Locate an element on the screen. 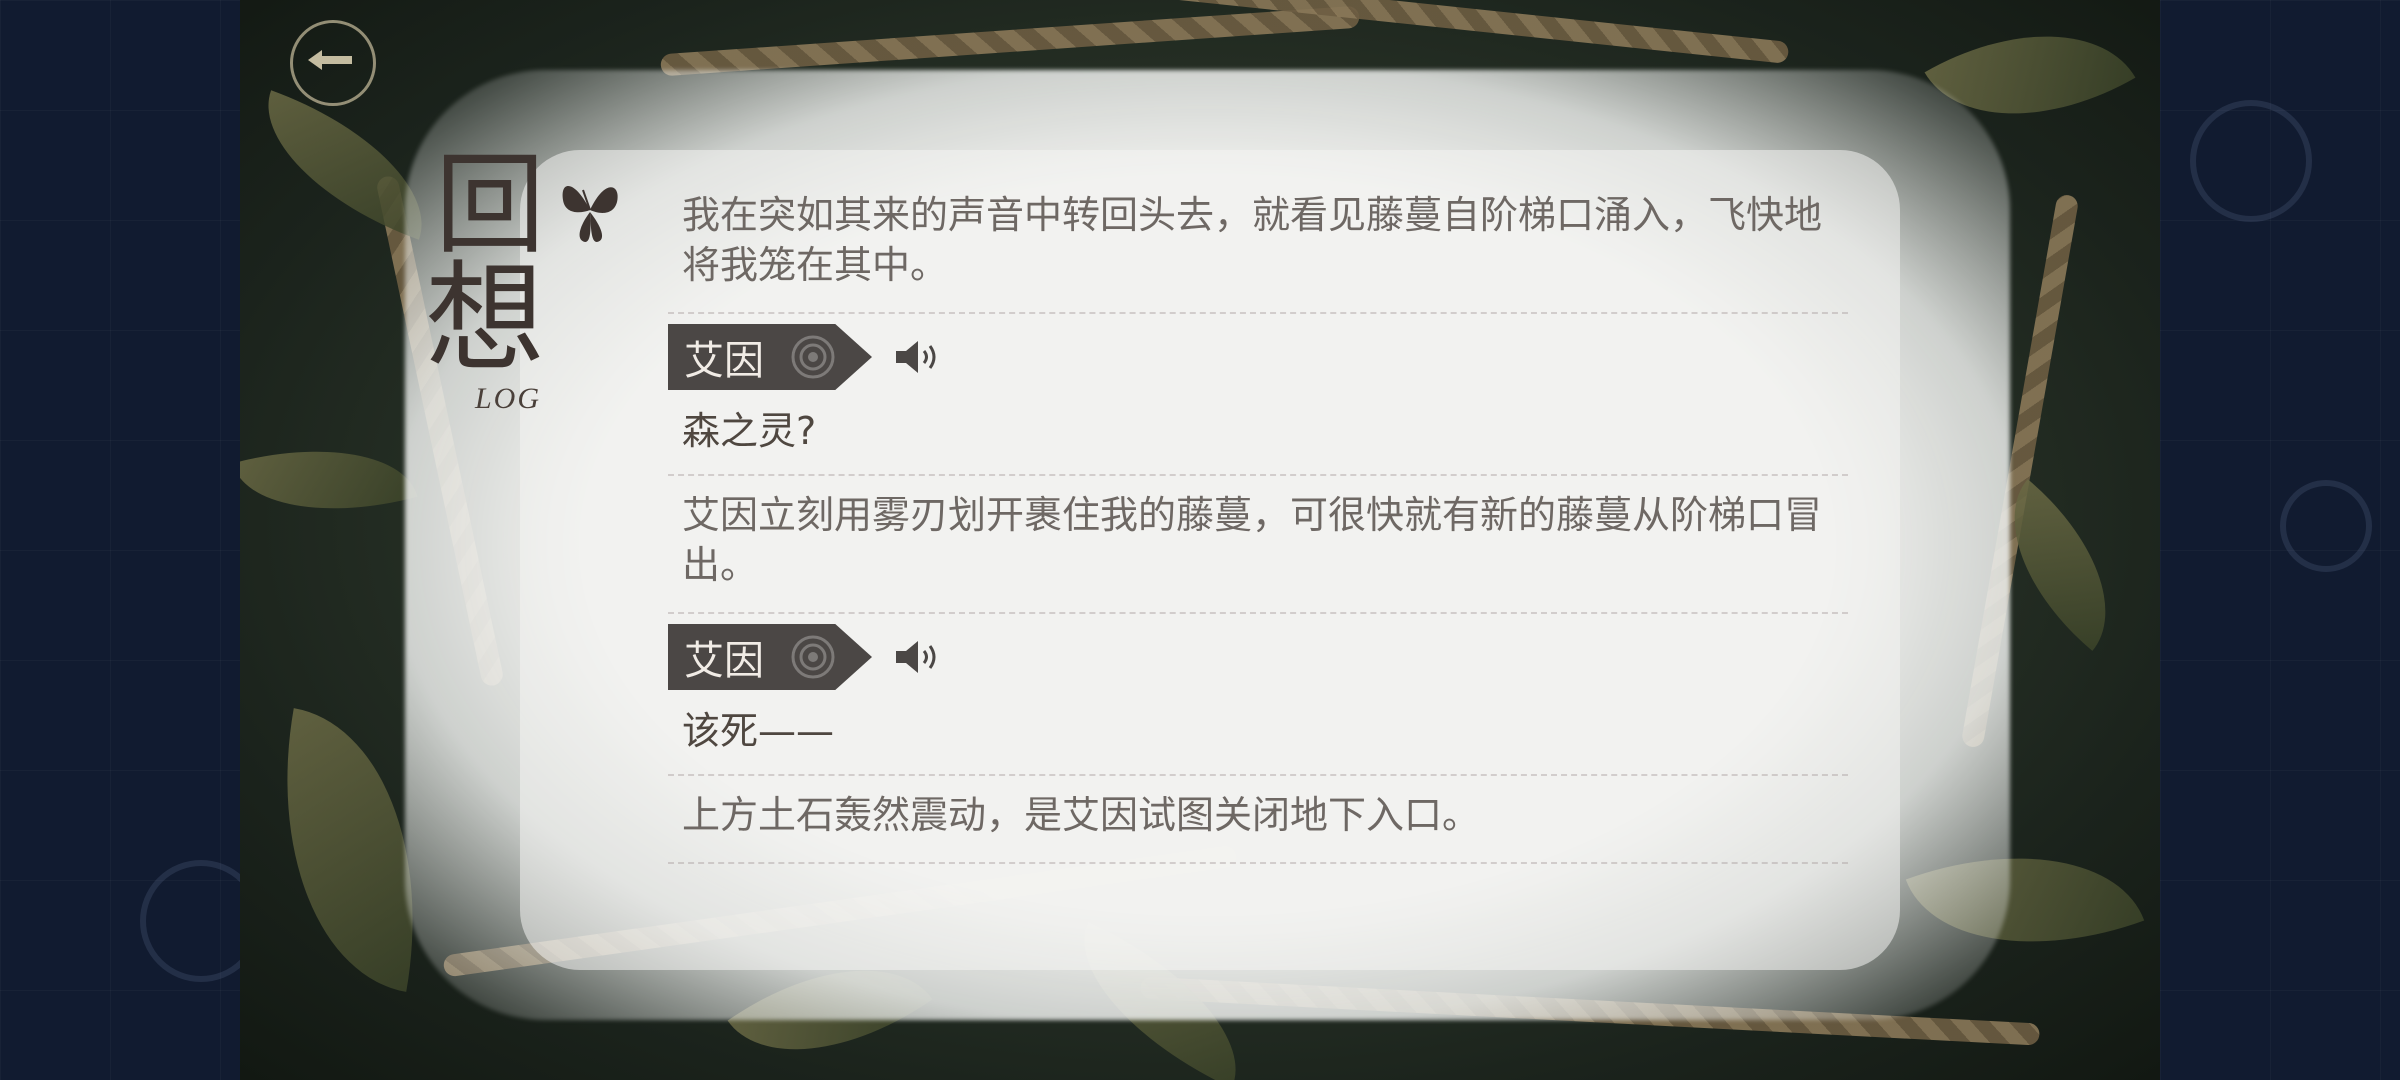 This screenshot has height=1080, width=2400. right-side-pattern is located at coordinates (2280, 540).